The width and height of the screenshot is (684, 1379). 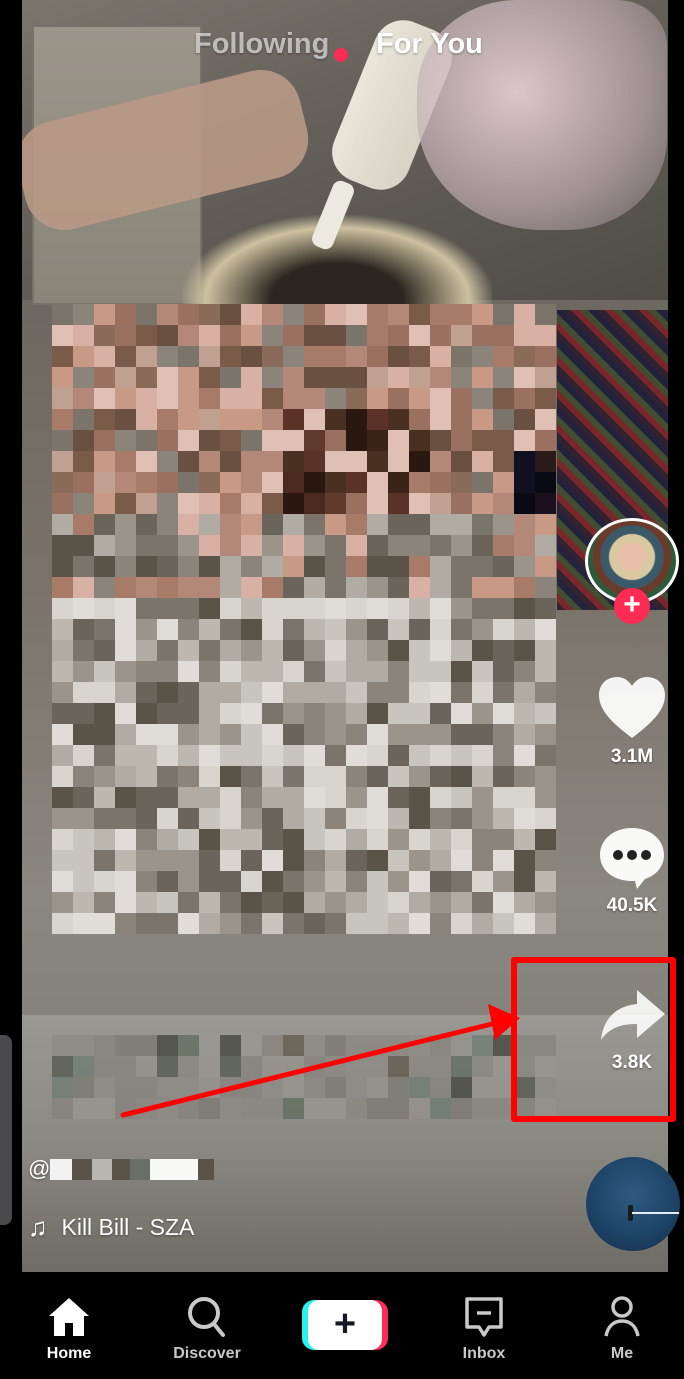 I want to click on nav-home: Home, so click(x=69, y=1329).